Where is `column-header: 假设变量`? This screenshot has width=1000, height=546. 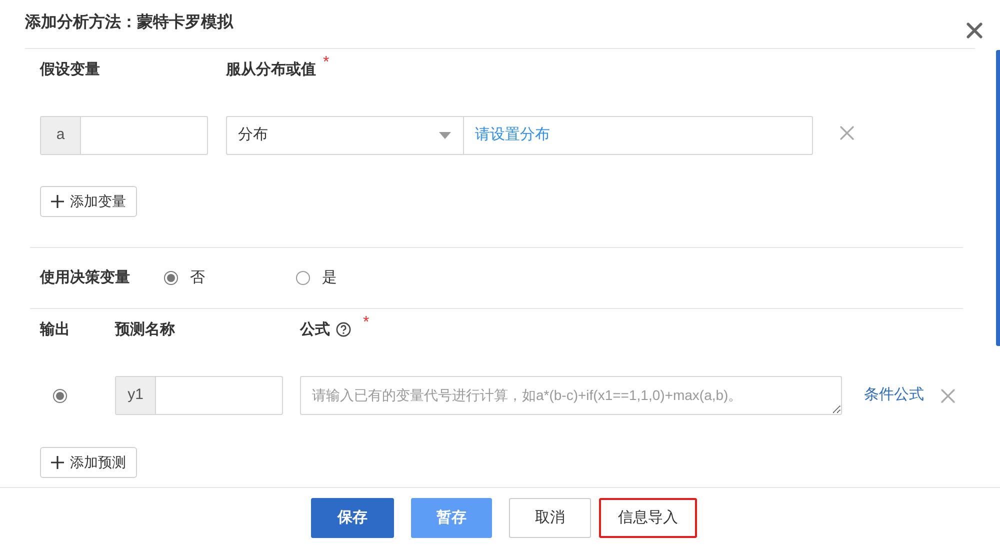 column-header: 假设变量 is located at coordinates (70, 70).